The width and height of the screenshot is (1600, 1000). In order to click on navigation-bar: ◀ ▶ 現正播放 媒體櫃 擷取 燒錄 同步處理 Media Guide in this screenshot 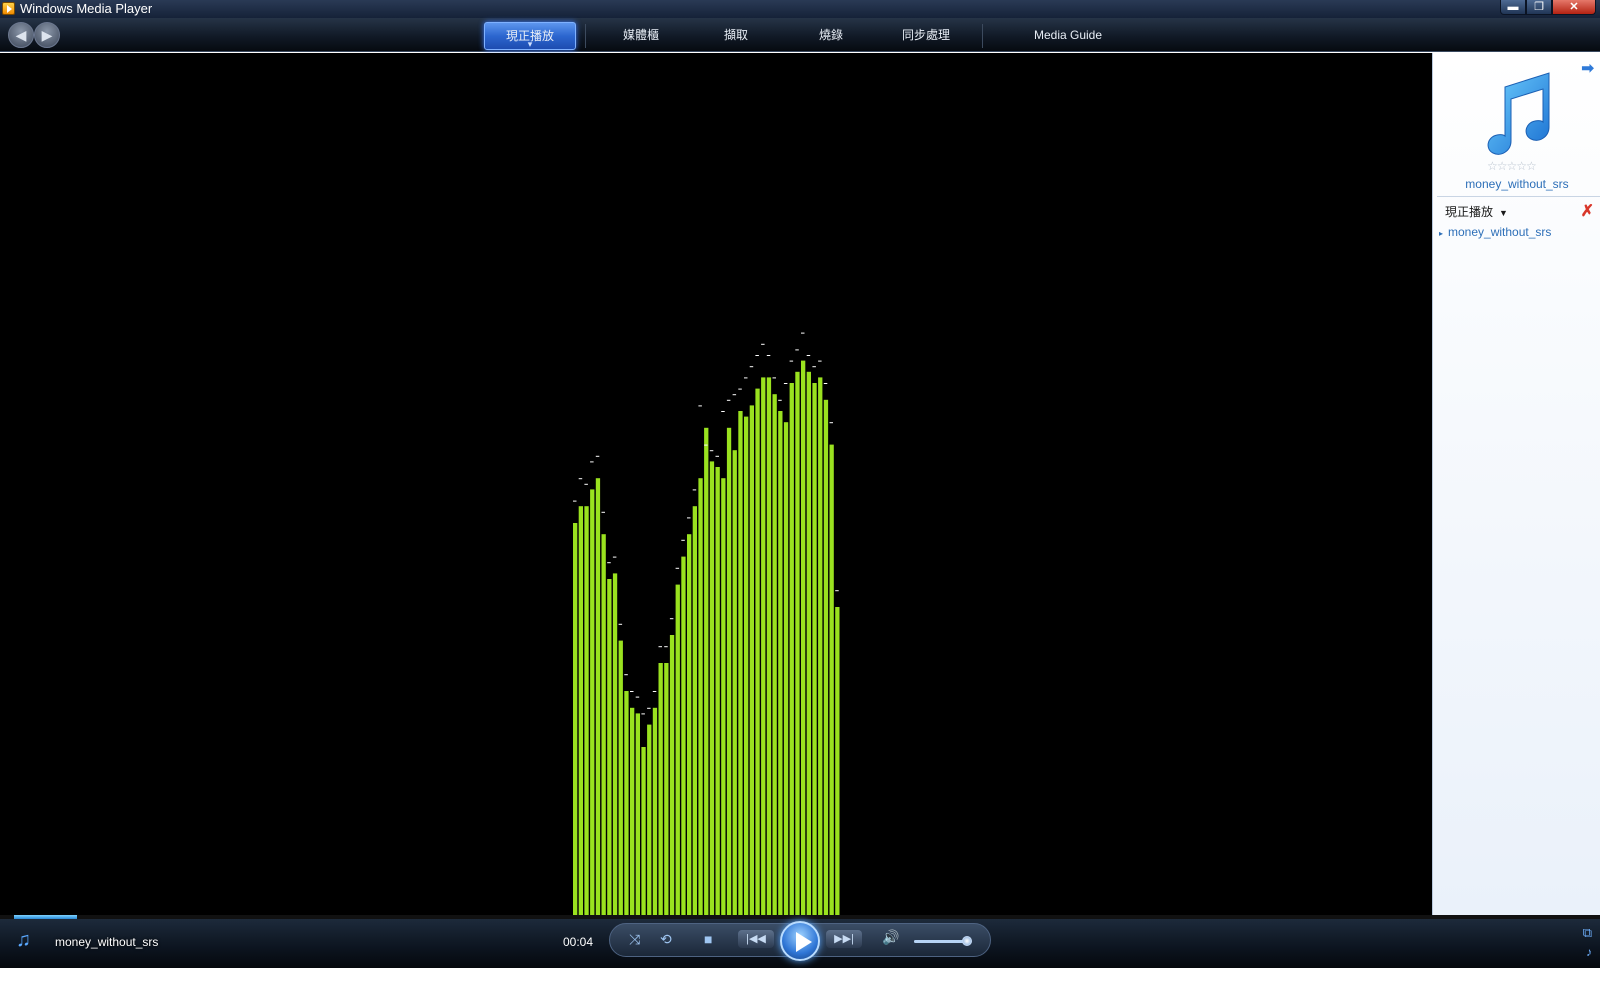, I will do `click(800, 35)`.